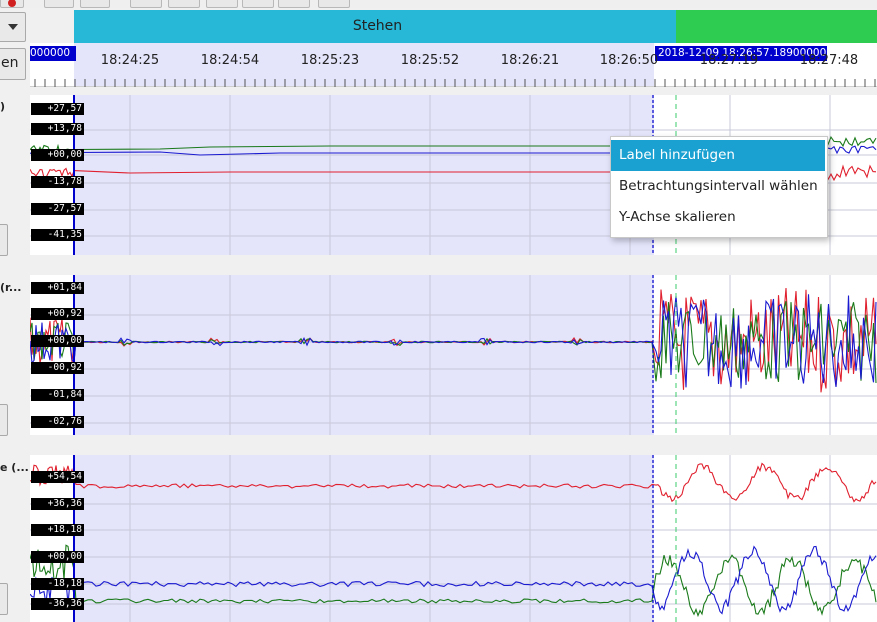 The image size is (877, 622). What do you see at coordinates (57, 209) in the screenshot?
I see `y-axis-label: -27,57` at bounding box center [57, 209].